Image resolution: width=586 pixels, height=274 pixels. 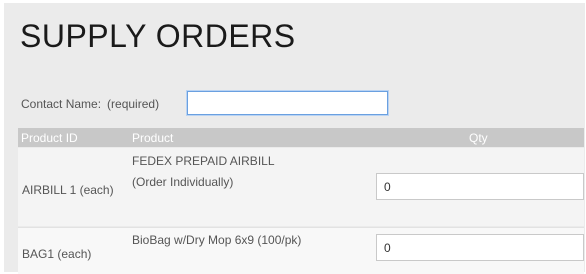 What do you see at coordinates (61, 104) in the screenshot?
I see `contact-name-label-text: Contact Name:` at bounding box center [61, 104].